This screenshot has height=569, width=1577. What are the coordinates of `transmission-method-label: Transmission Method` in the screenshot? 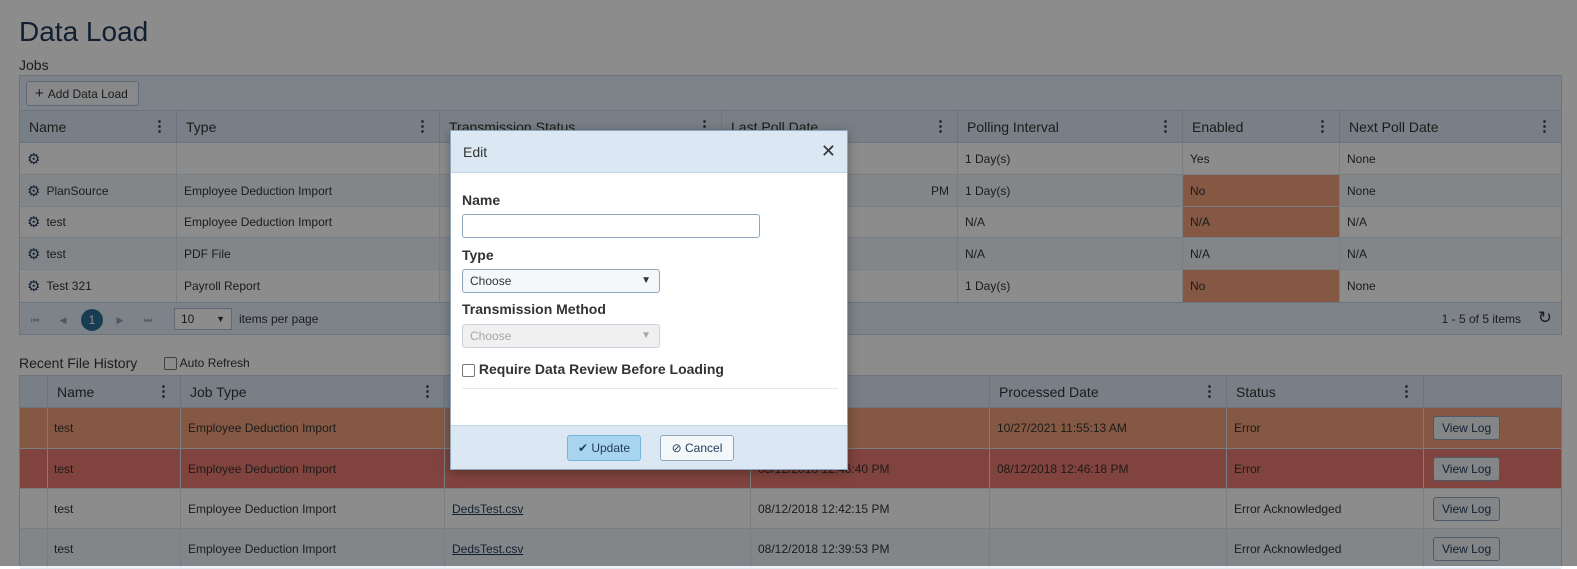 It's located at (534, 309).